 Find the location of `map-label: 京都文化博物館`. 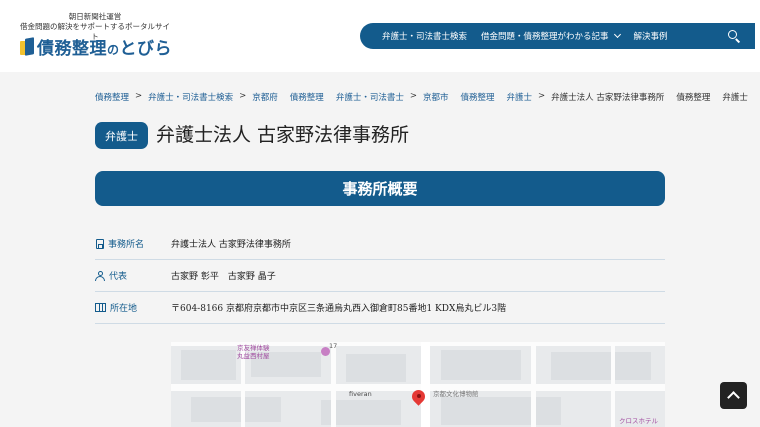

map-label: 京都文化博物館 is located at coordinates (456, 394).